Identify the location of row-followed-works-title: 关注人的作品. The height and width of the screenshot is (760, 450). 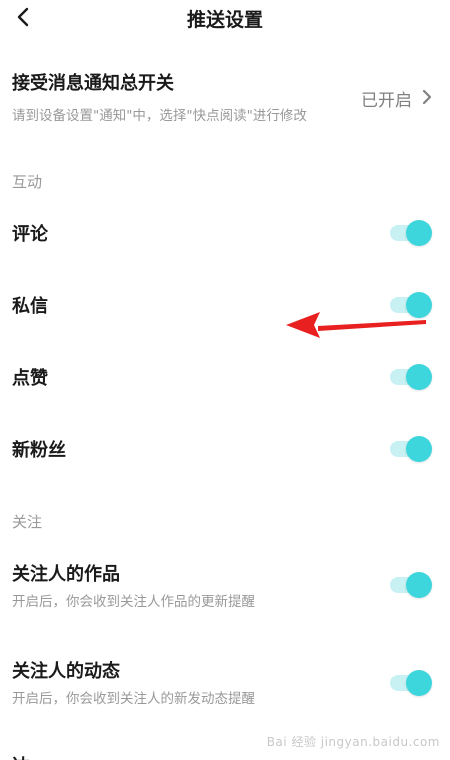
(66, 574).